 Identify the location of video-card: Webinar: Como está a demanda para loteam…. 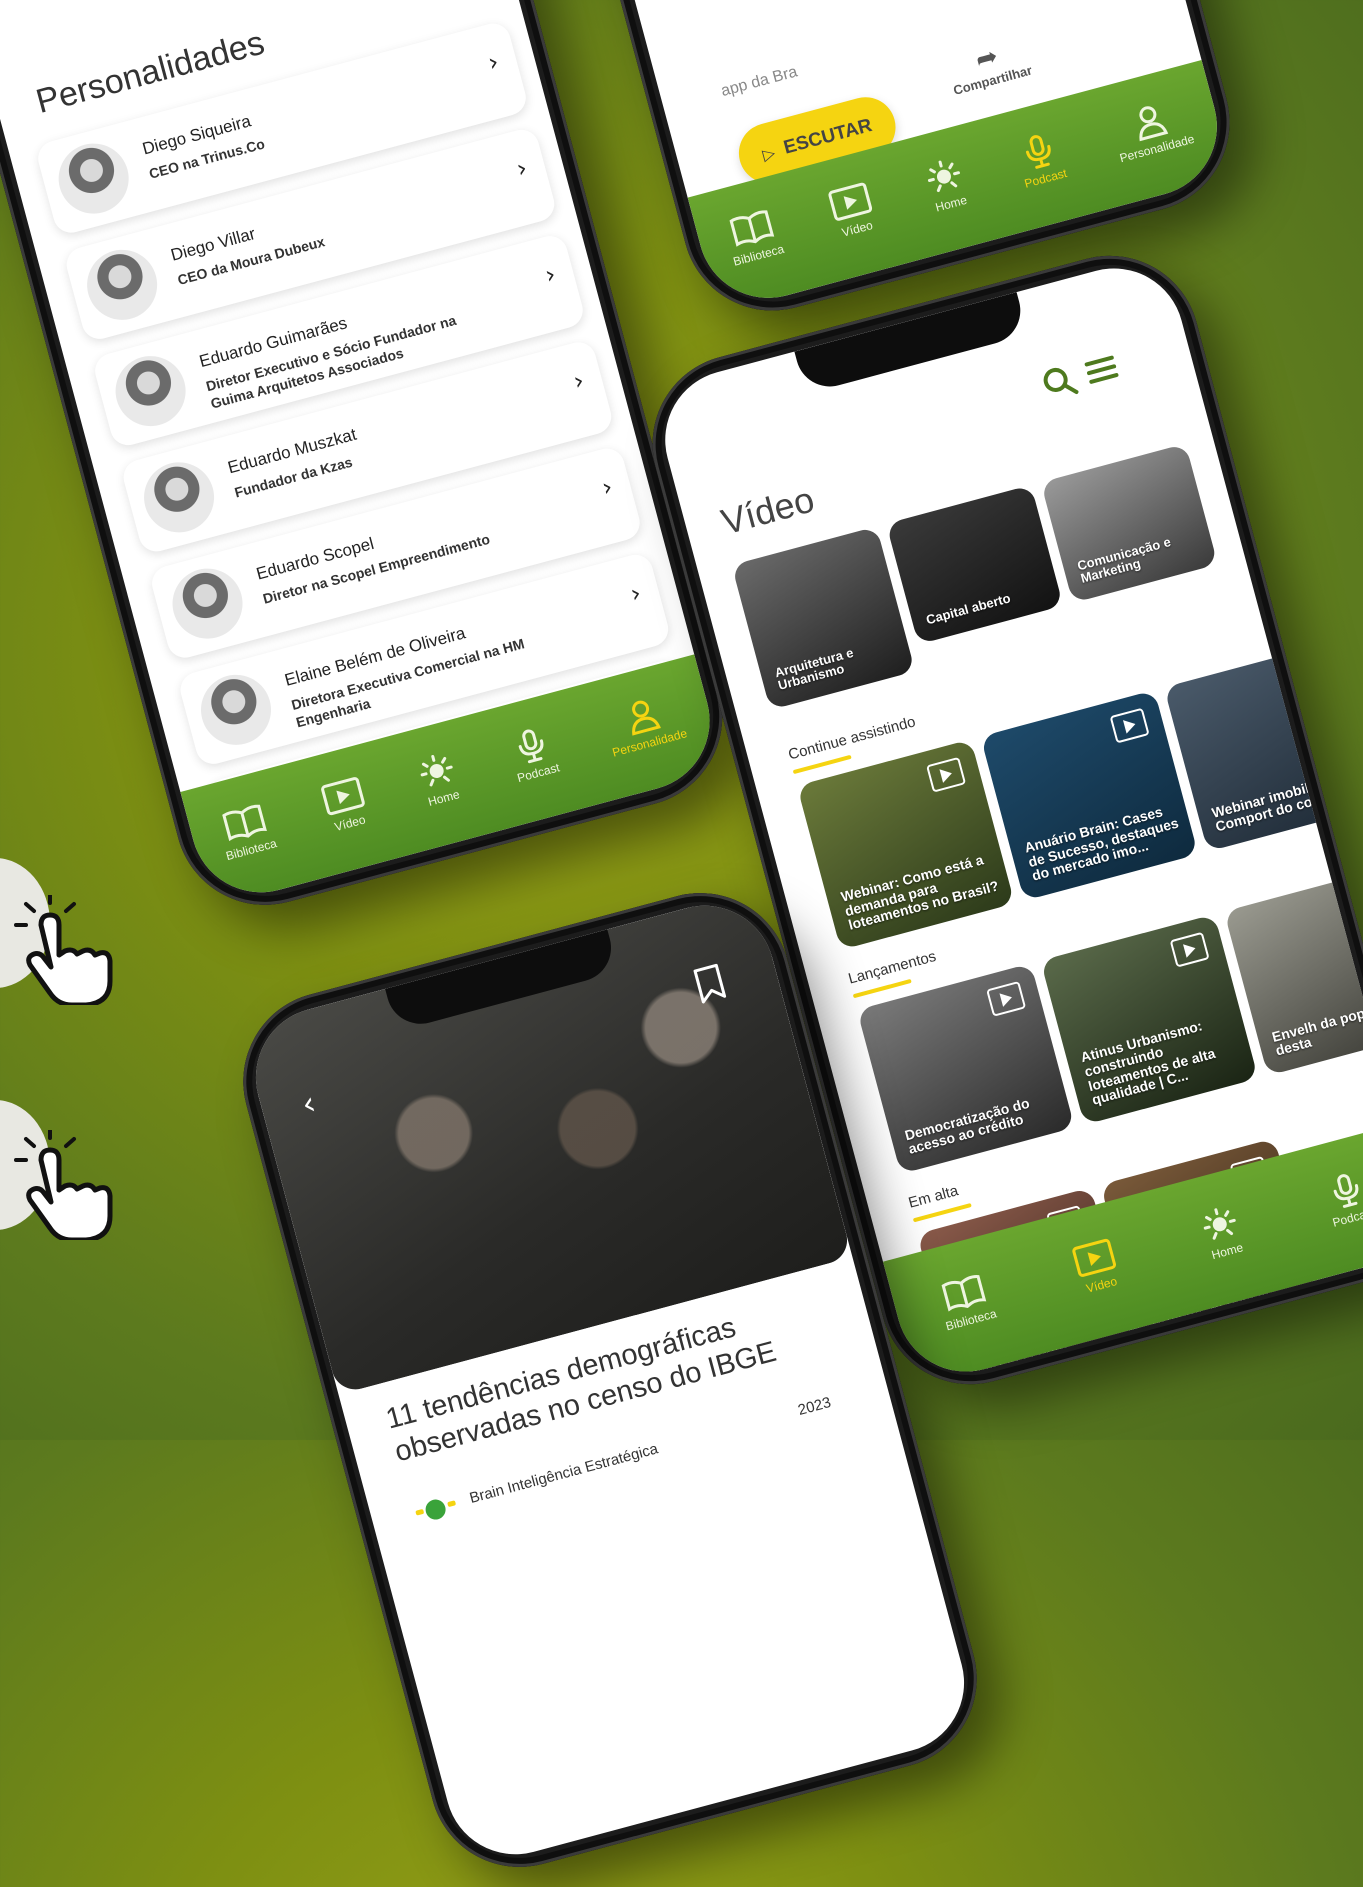
(905, 844).